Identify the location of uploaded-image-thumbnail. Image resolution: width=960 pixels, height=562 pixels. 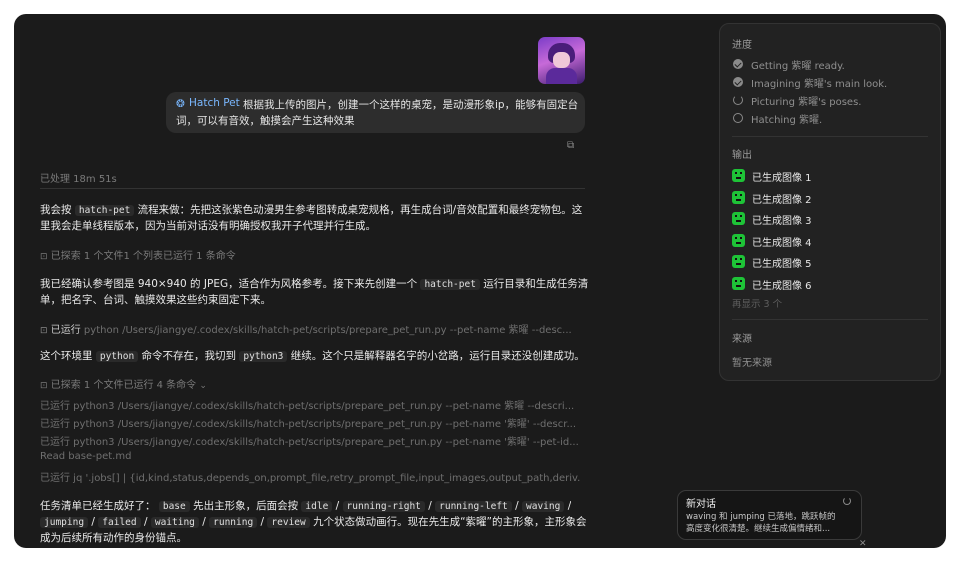
(561, 60).